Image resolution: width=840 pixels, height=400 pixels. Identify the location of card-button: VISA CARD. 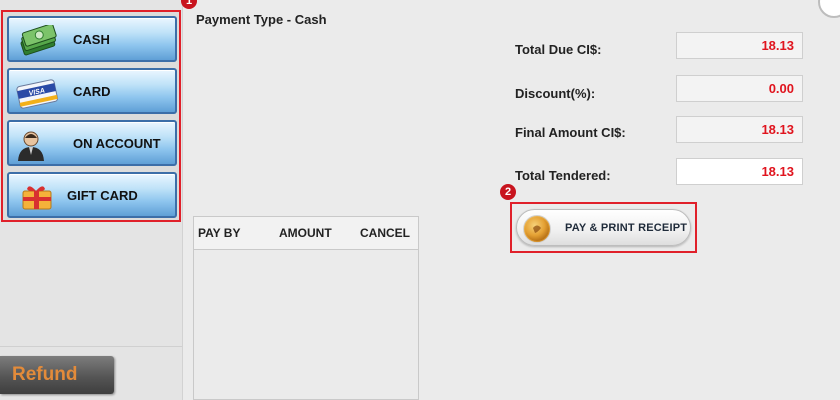
(92, 91).